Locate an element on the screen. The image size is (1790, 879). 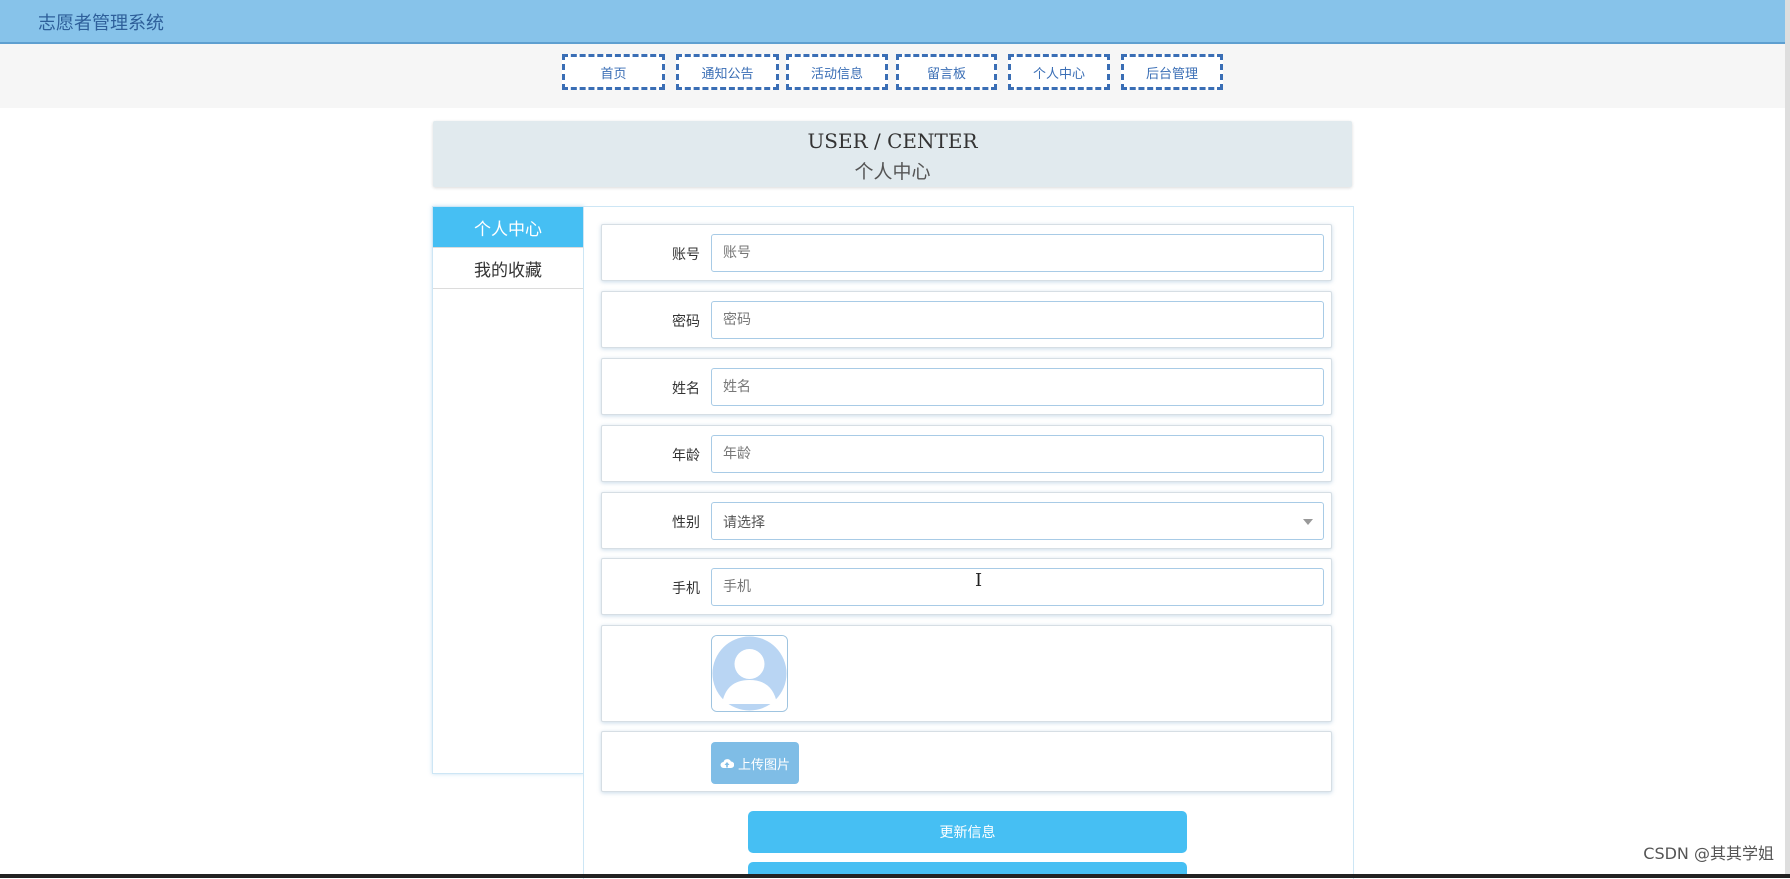
form-row-phone: 手机 is located at coordinates (966, 586).